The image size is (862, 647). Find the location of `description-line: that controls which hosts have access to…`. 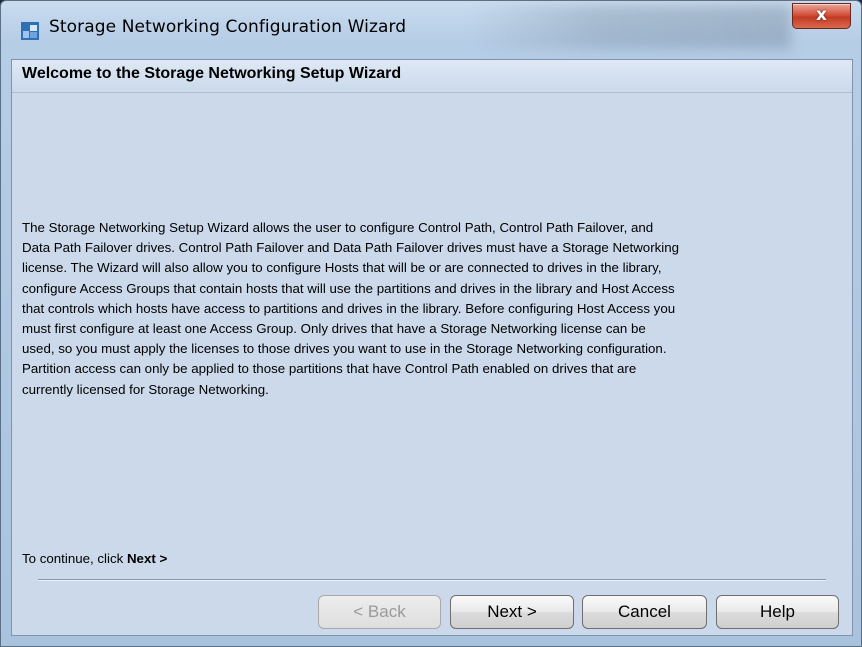

description-line: that controls which hosts have access to… is located at coordinates (349, 308).